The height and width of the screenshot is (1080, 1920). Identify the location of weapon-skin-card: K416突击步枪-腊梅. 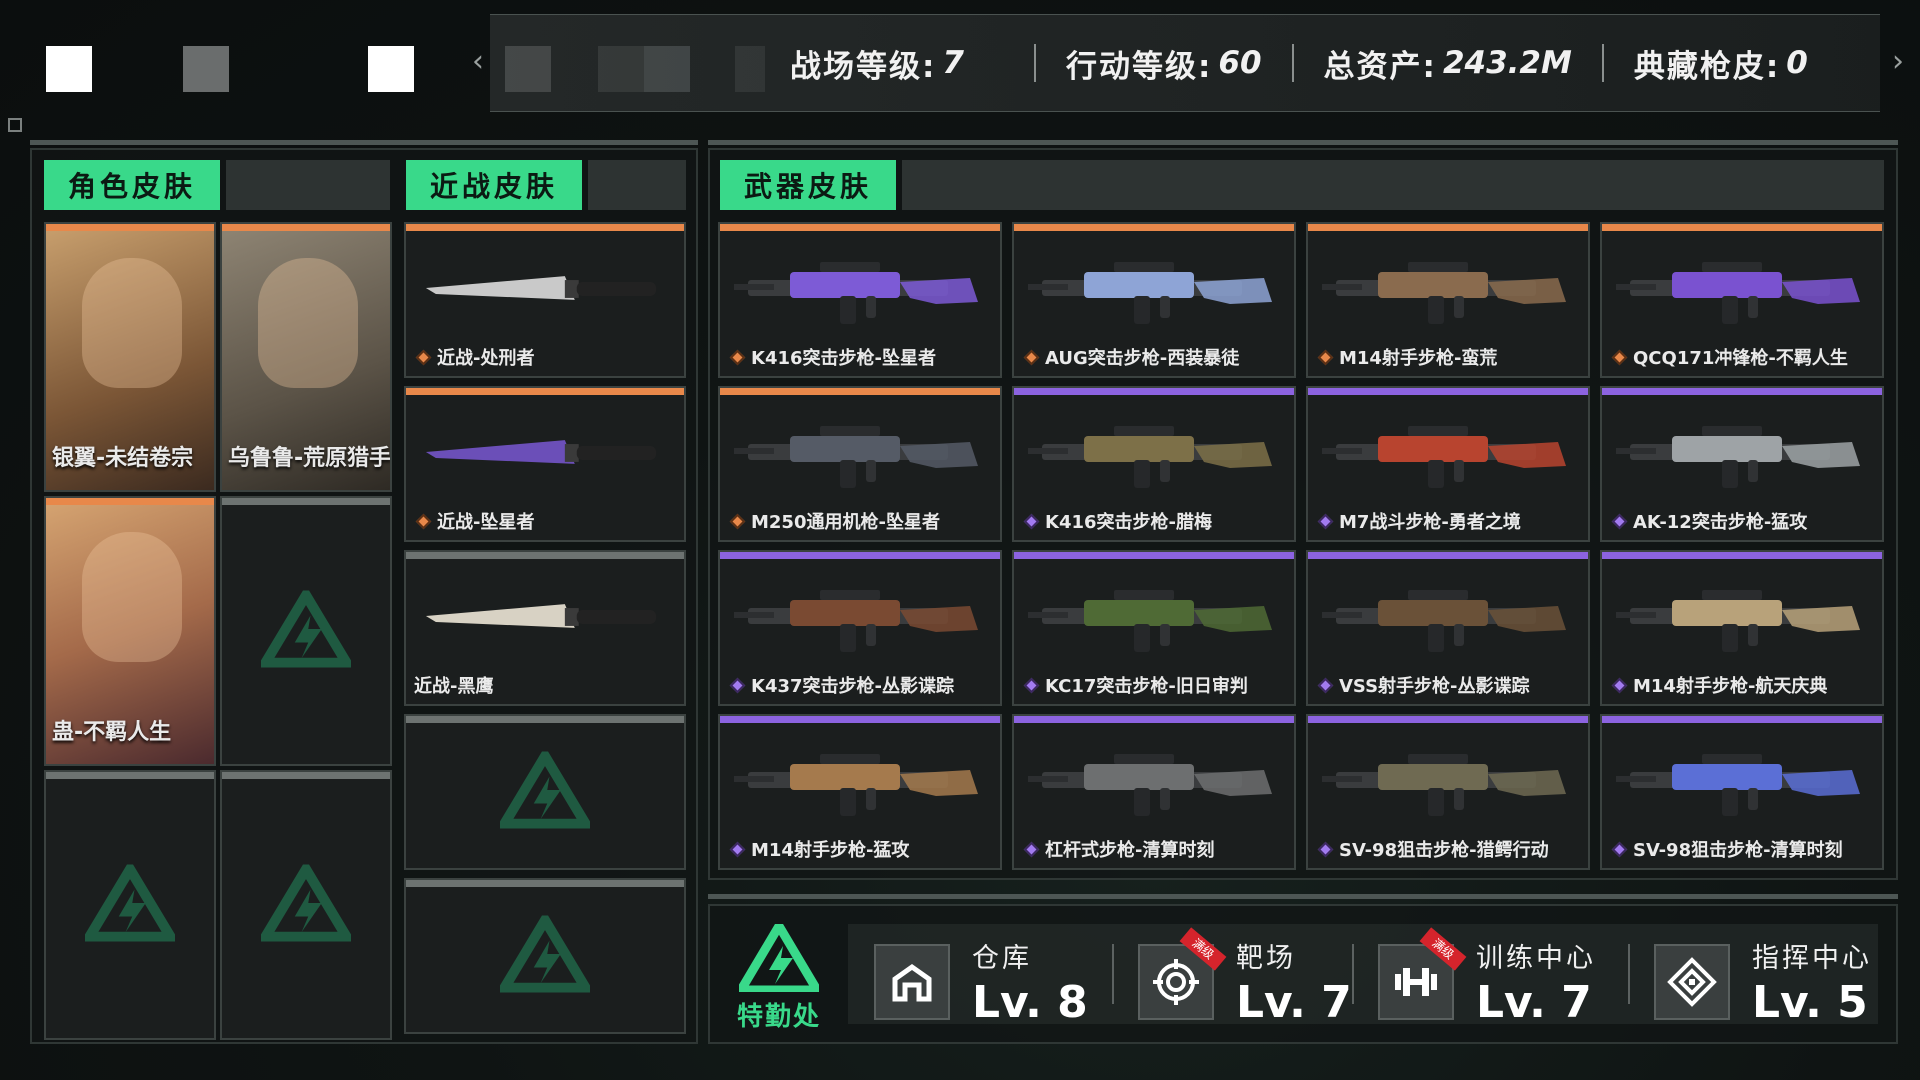
(1154, 464).